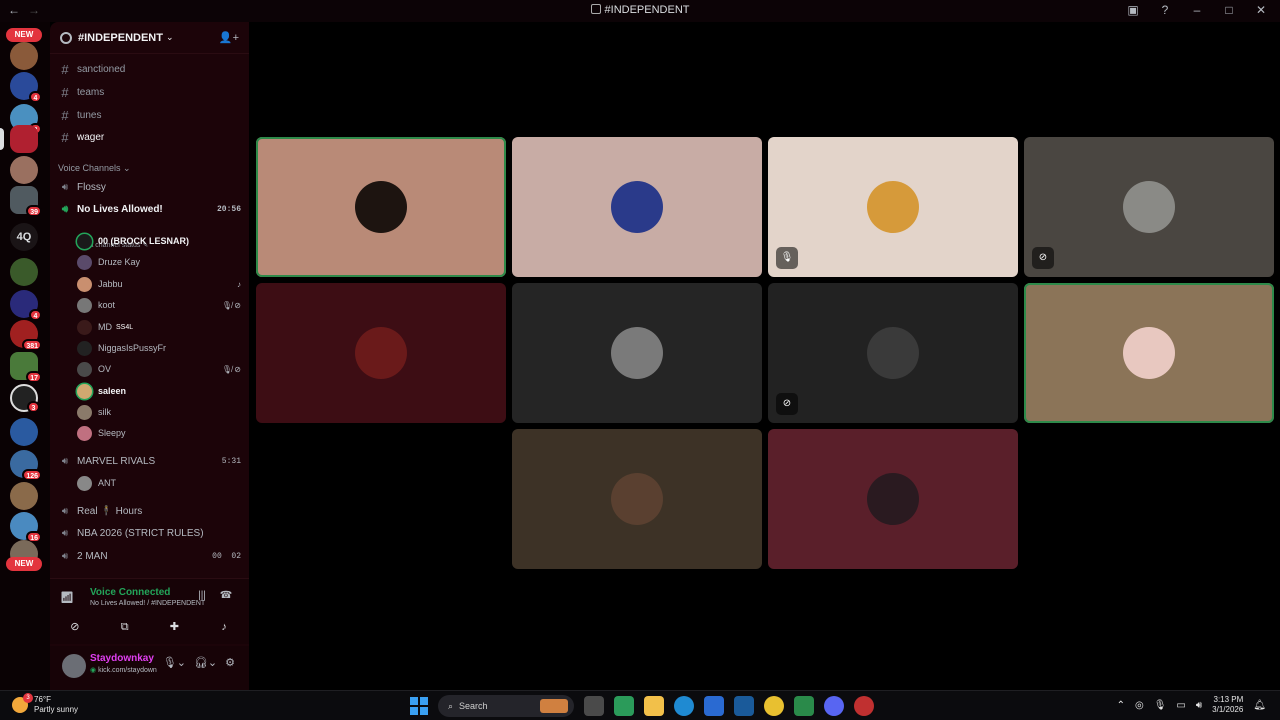 The width and height of the screenshot is (1280, 720). I want to click on display-icon: ▭, so click(1180, 705).